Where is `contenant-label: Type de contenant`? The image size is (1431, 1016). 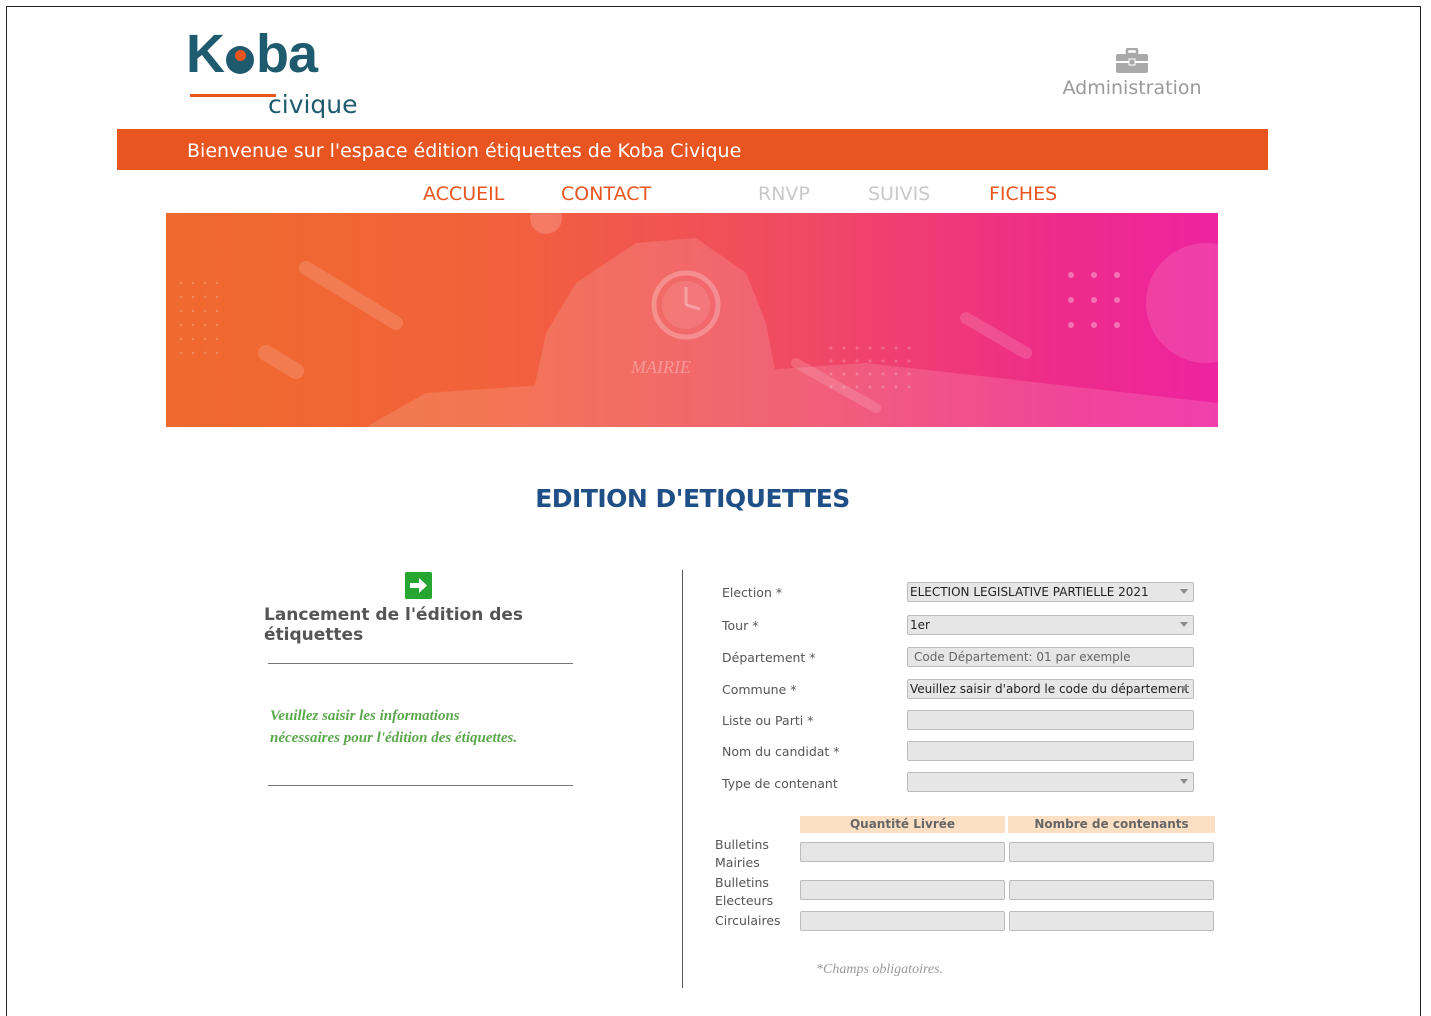 contenant-label: Type de contenant is located at coordinates (780, 783).